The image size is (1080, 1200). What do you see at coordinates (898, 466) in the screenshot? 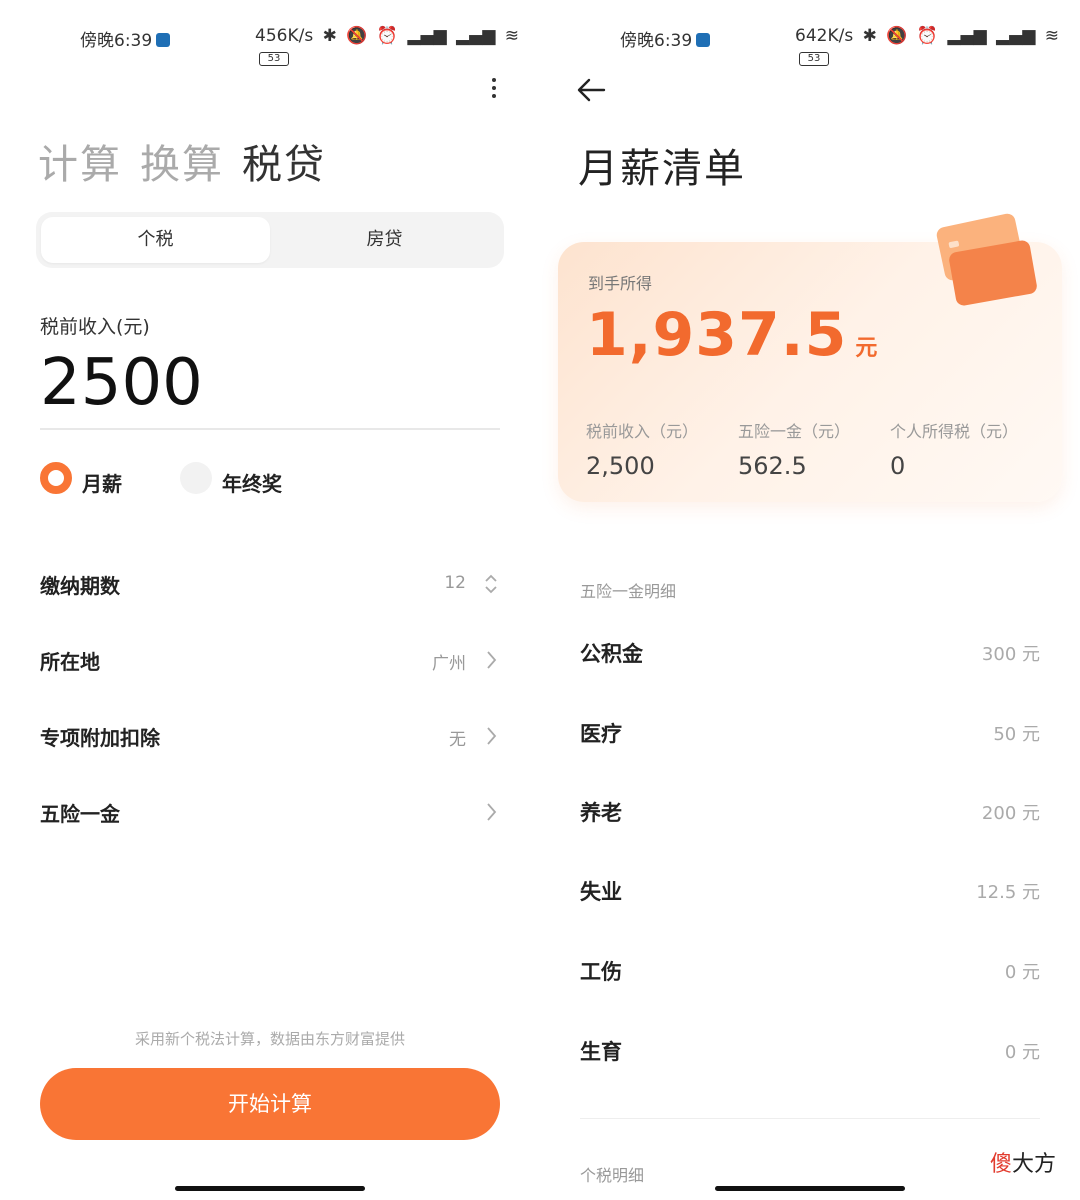
I see `stat-value: 0` at bounding box center [898, 466].